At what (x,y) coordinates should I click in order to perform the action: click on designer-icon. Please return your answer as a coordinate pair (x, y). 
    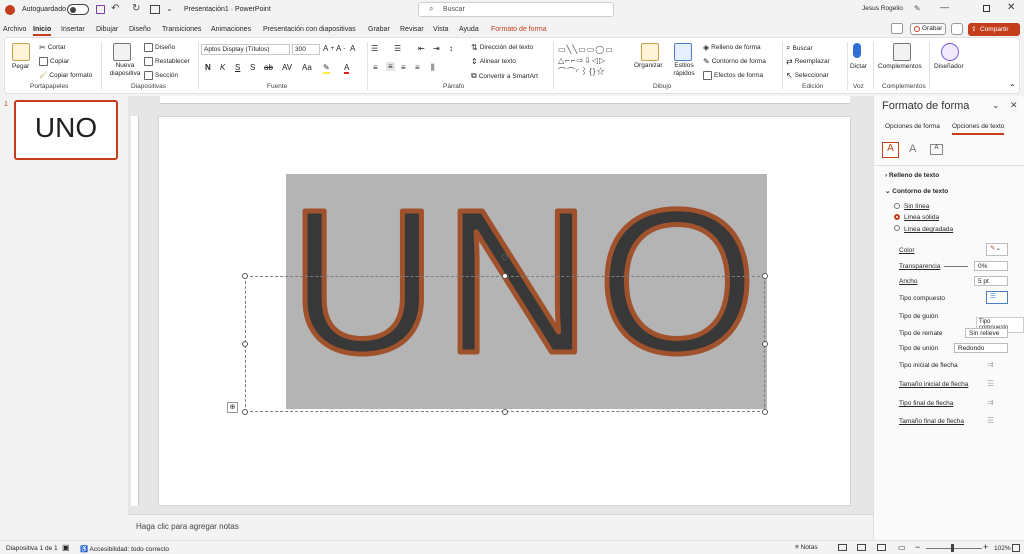
    Looking at the image, I should click on (950, 52).